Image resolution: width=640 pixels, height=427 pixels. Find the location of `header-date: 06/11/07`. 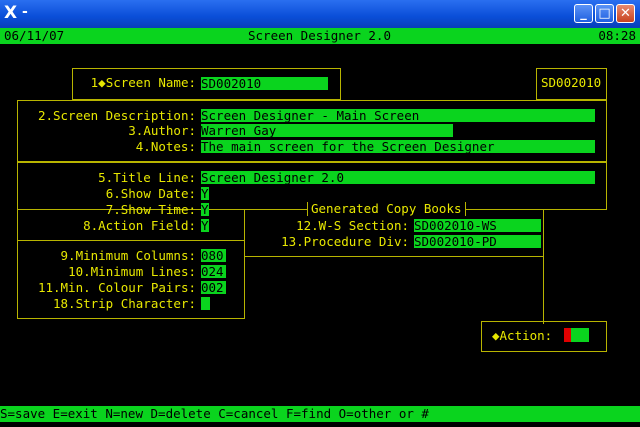

header-date: 06/11/07 is located at coordinates (34, 35).